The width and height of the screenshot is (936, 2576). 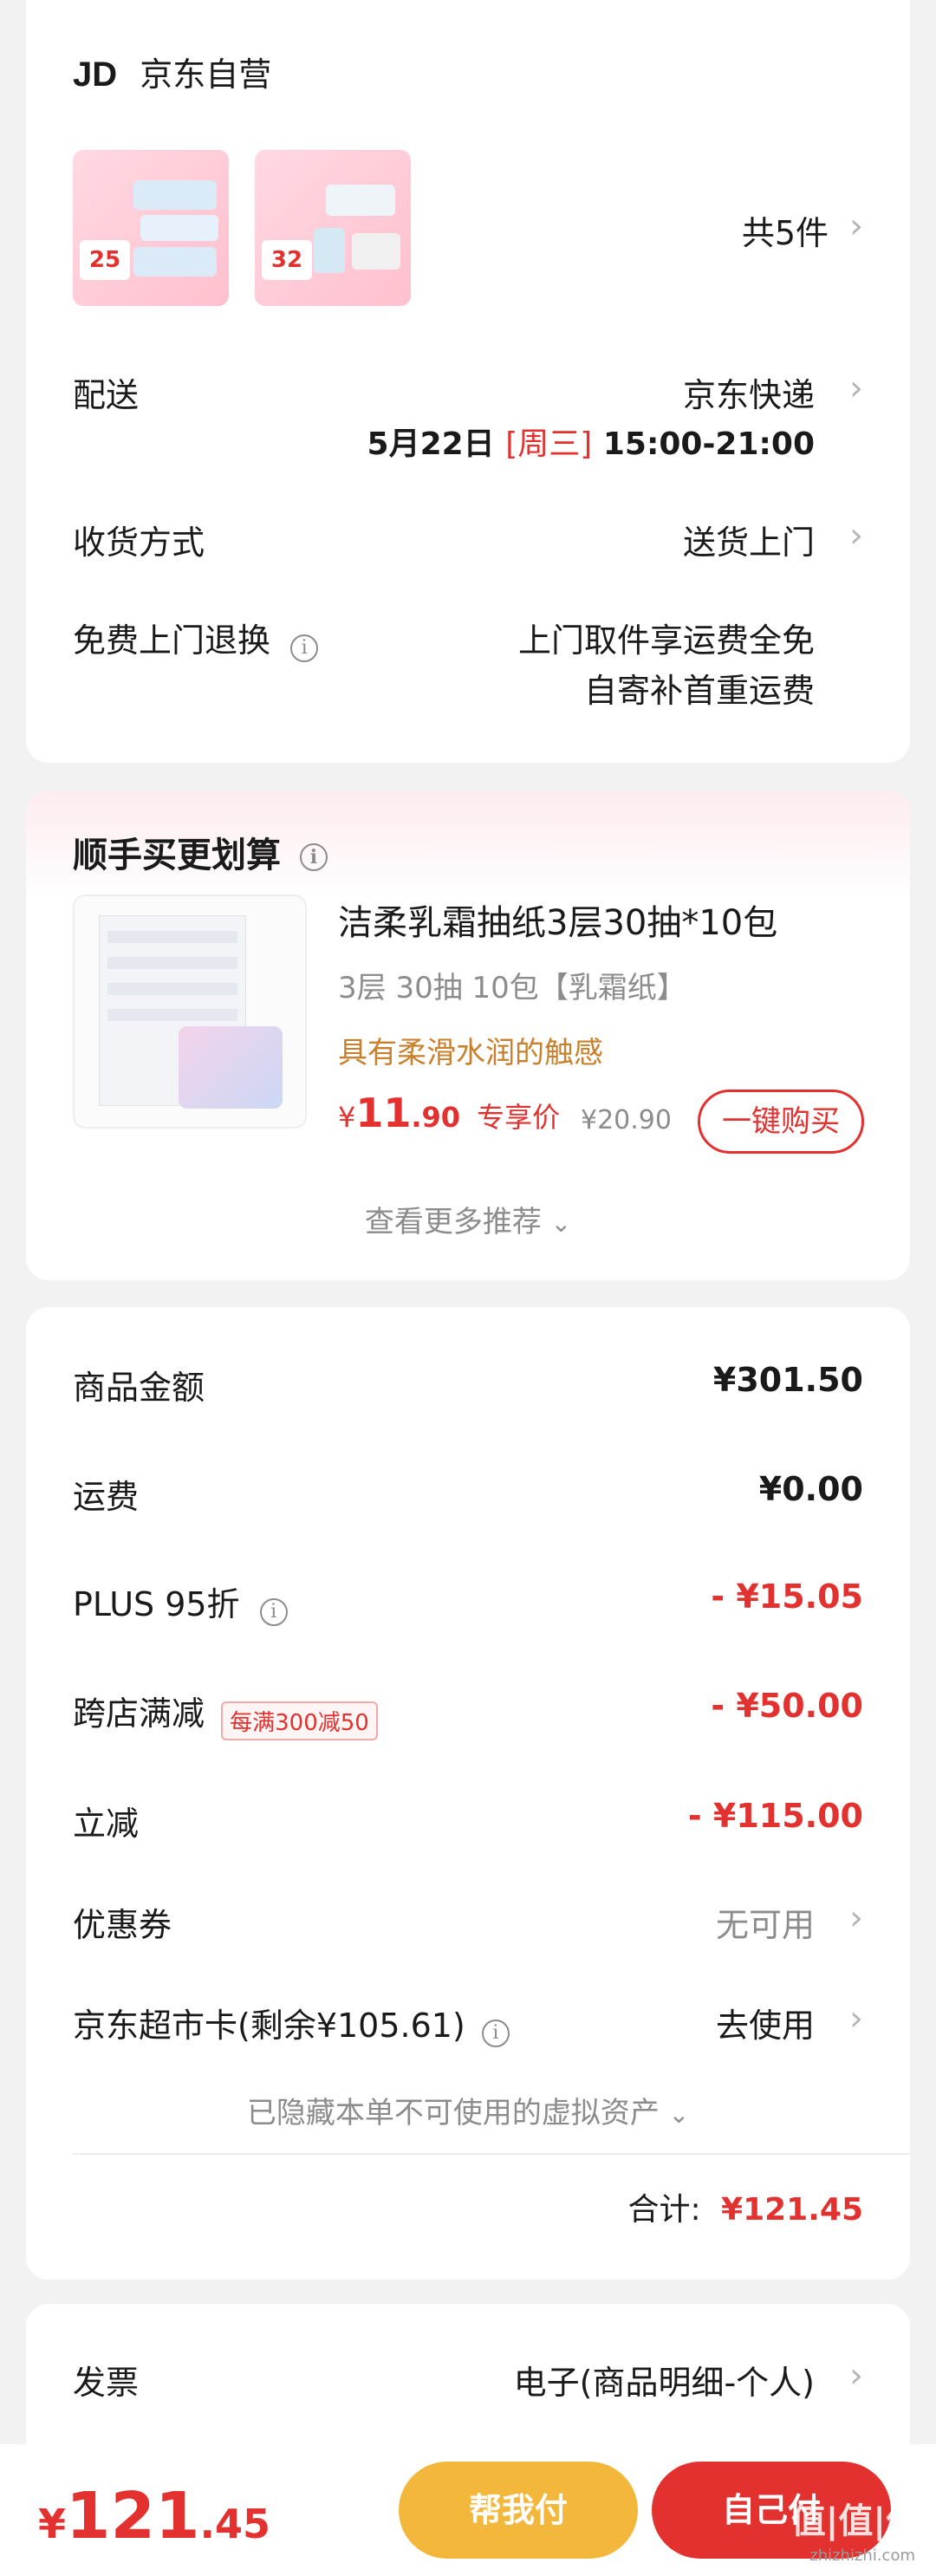 What do you see at coordinates (468, 542) in the screenshot?
I see `receive-method-row: 收货方式 送货上门 ›` at bounding box center [468, 542].